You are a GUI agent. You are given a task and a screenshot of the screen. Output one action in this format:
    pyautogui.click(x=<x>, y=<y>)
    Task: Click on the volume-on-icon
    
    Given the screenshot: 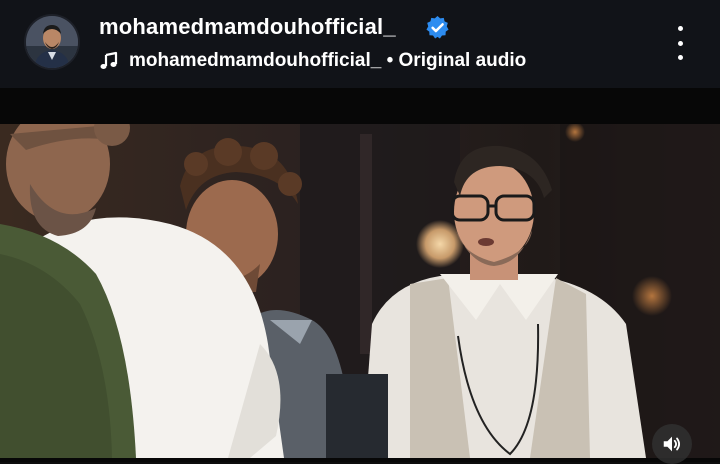 What is the action you would take?
    pyautogui.click(x=672, y=444)
    